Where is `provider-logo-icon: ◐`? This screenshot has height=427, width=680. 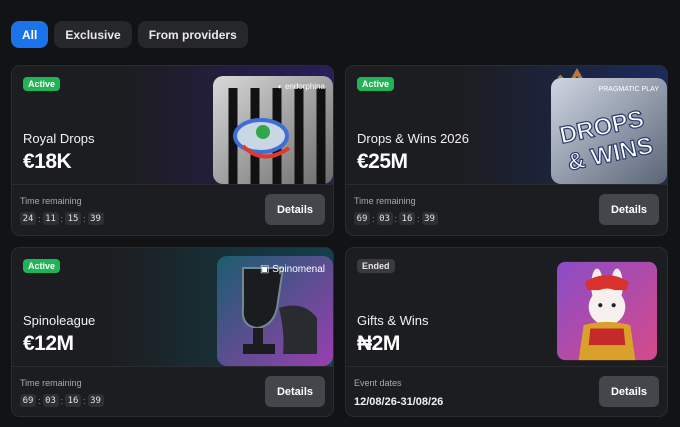 provider-logo-icon: ◐ is located at coordinates (280, 86).